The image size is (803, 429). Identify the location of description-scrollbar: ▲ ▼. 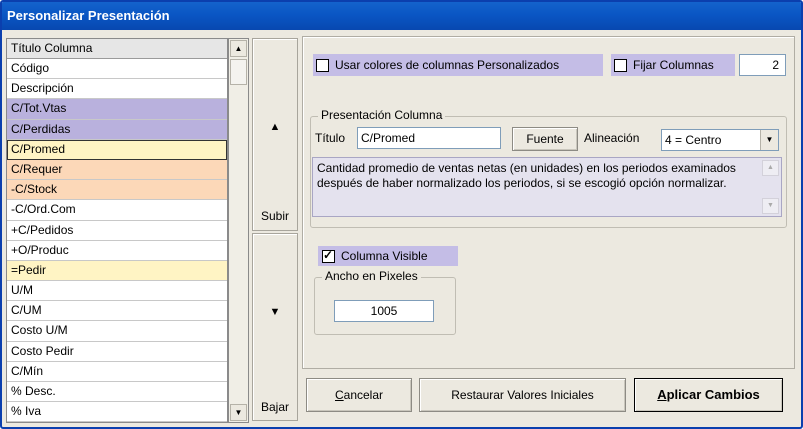
(770, 187).